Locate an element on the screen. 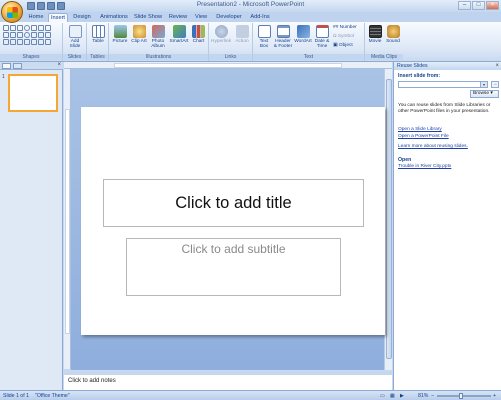 This screenshot has height=400, width=501. open-heading: Open is located at coordinates (405, 160).